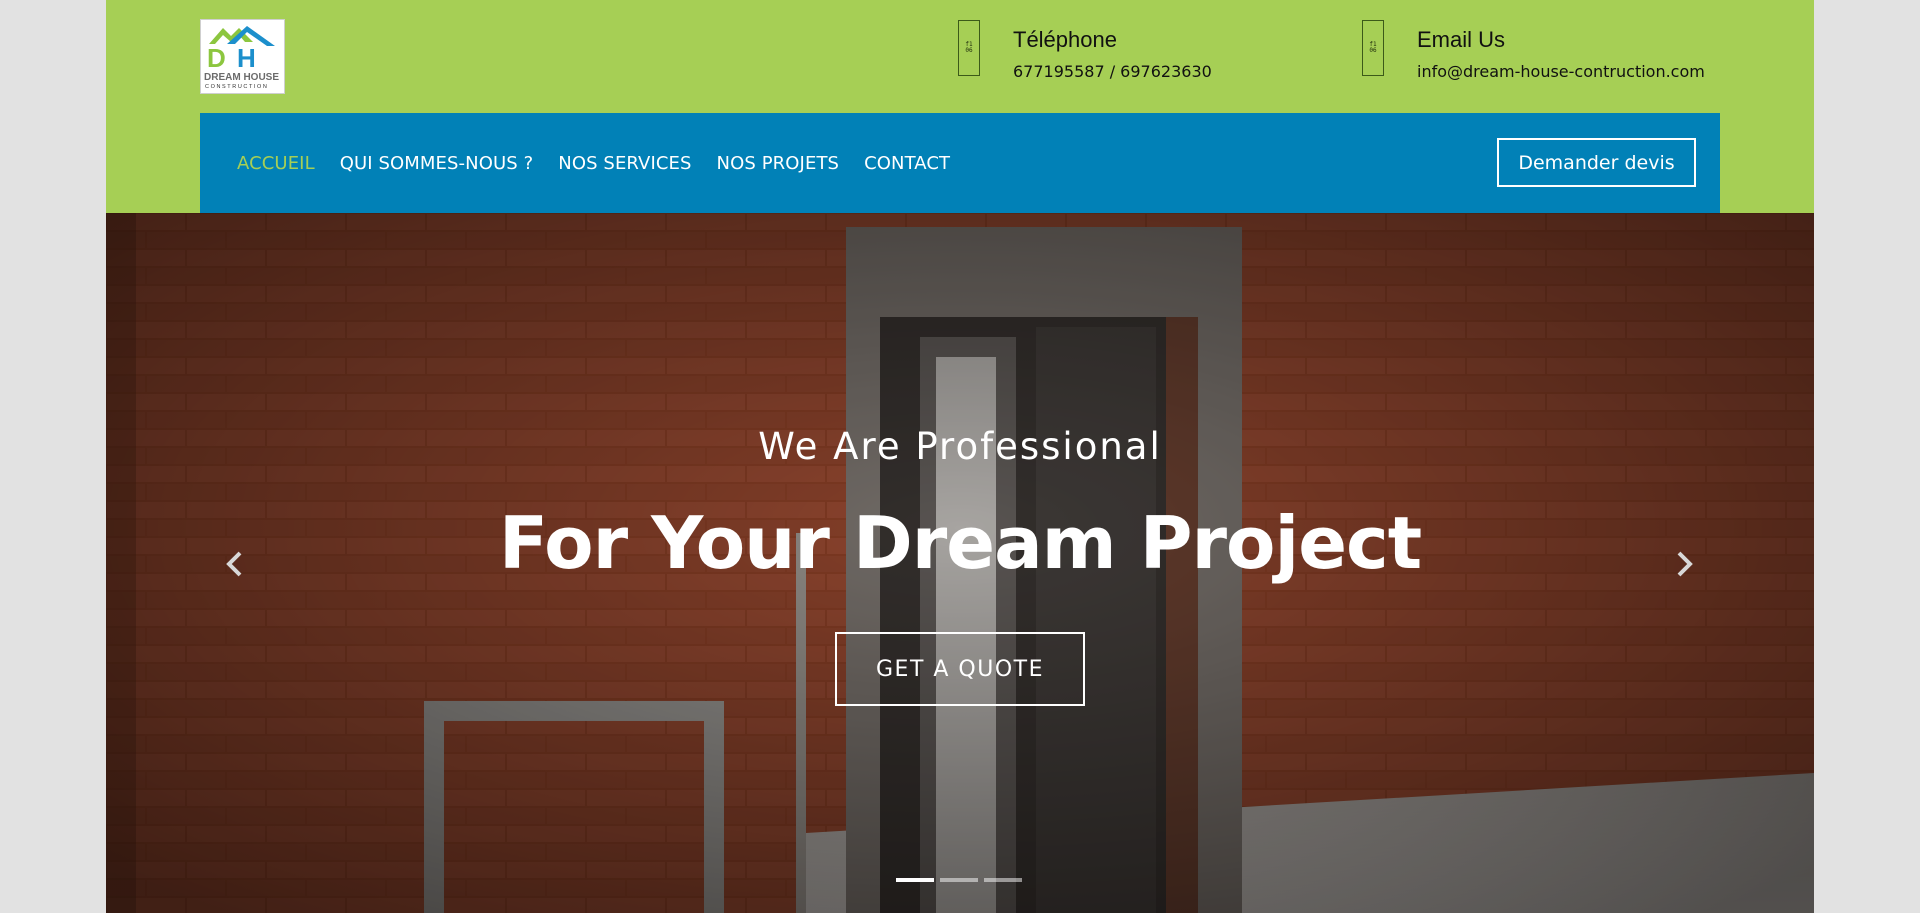  Describe the element at coordinates (216, 58) in the screenshot. I see `svg-text: D` at that location.